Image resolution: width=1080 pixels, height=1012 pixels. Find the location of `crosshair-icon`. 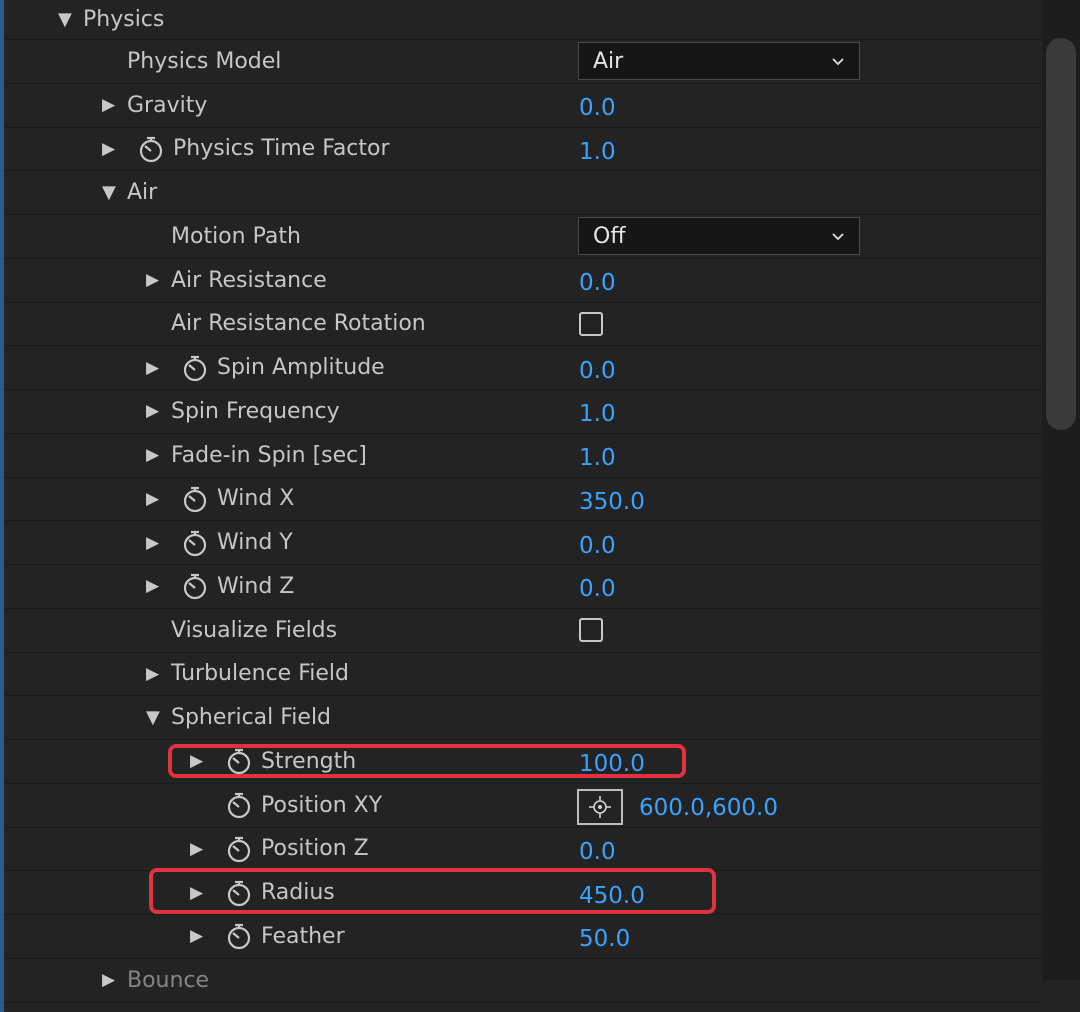

crosshair-icon is located at coordinates (600, 806).